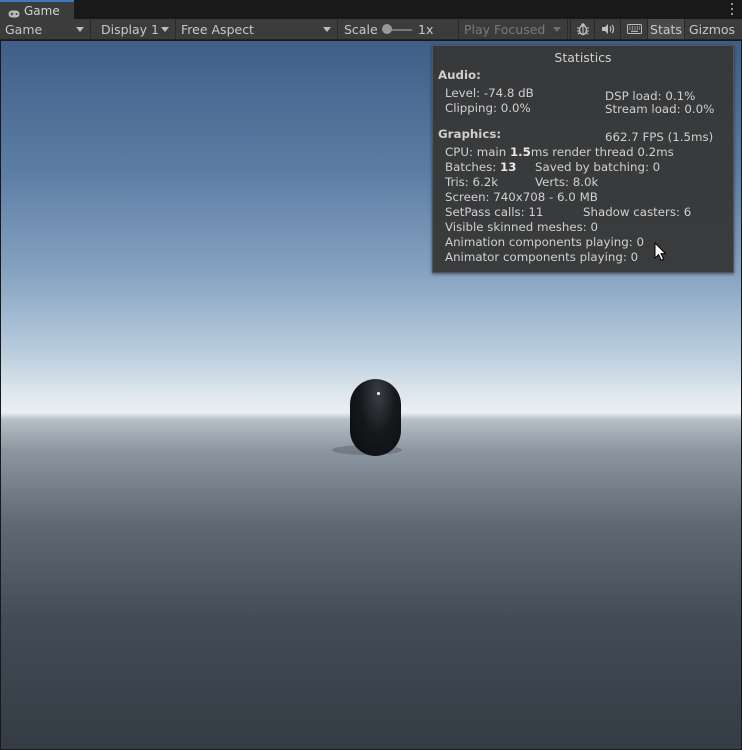 The width and height of the screenshot is (742, 750). What do you see at coordinates (650, 96) in the screenshot?
I see `dsp-load: DSP load: 0.1%` at bounding box center [650, 96].